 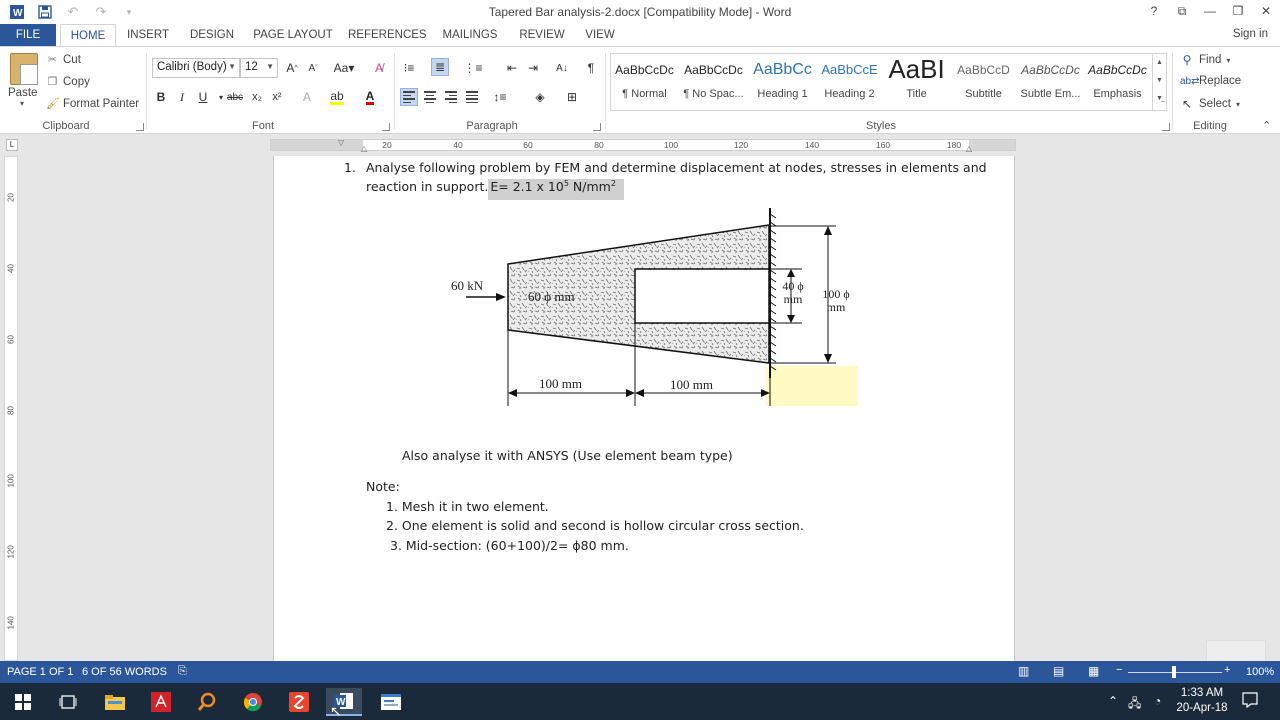 What do you see at coordinates (68, 82) in the screenshot?
I see `copy-button: ❐ Copy` at bounding box center [68, 82].